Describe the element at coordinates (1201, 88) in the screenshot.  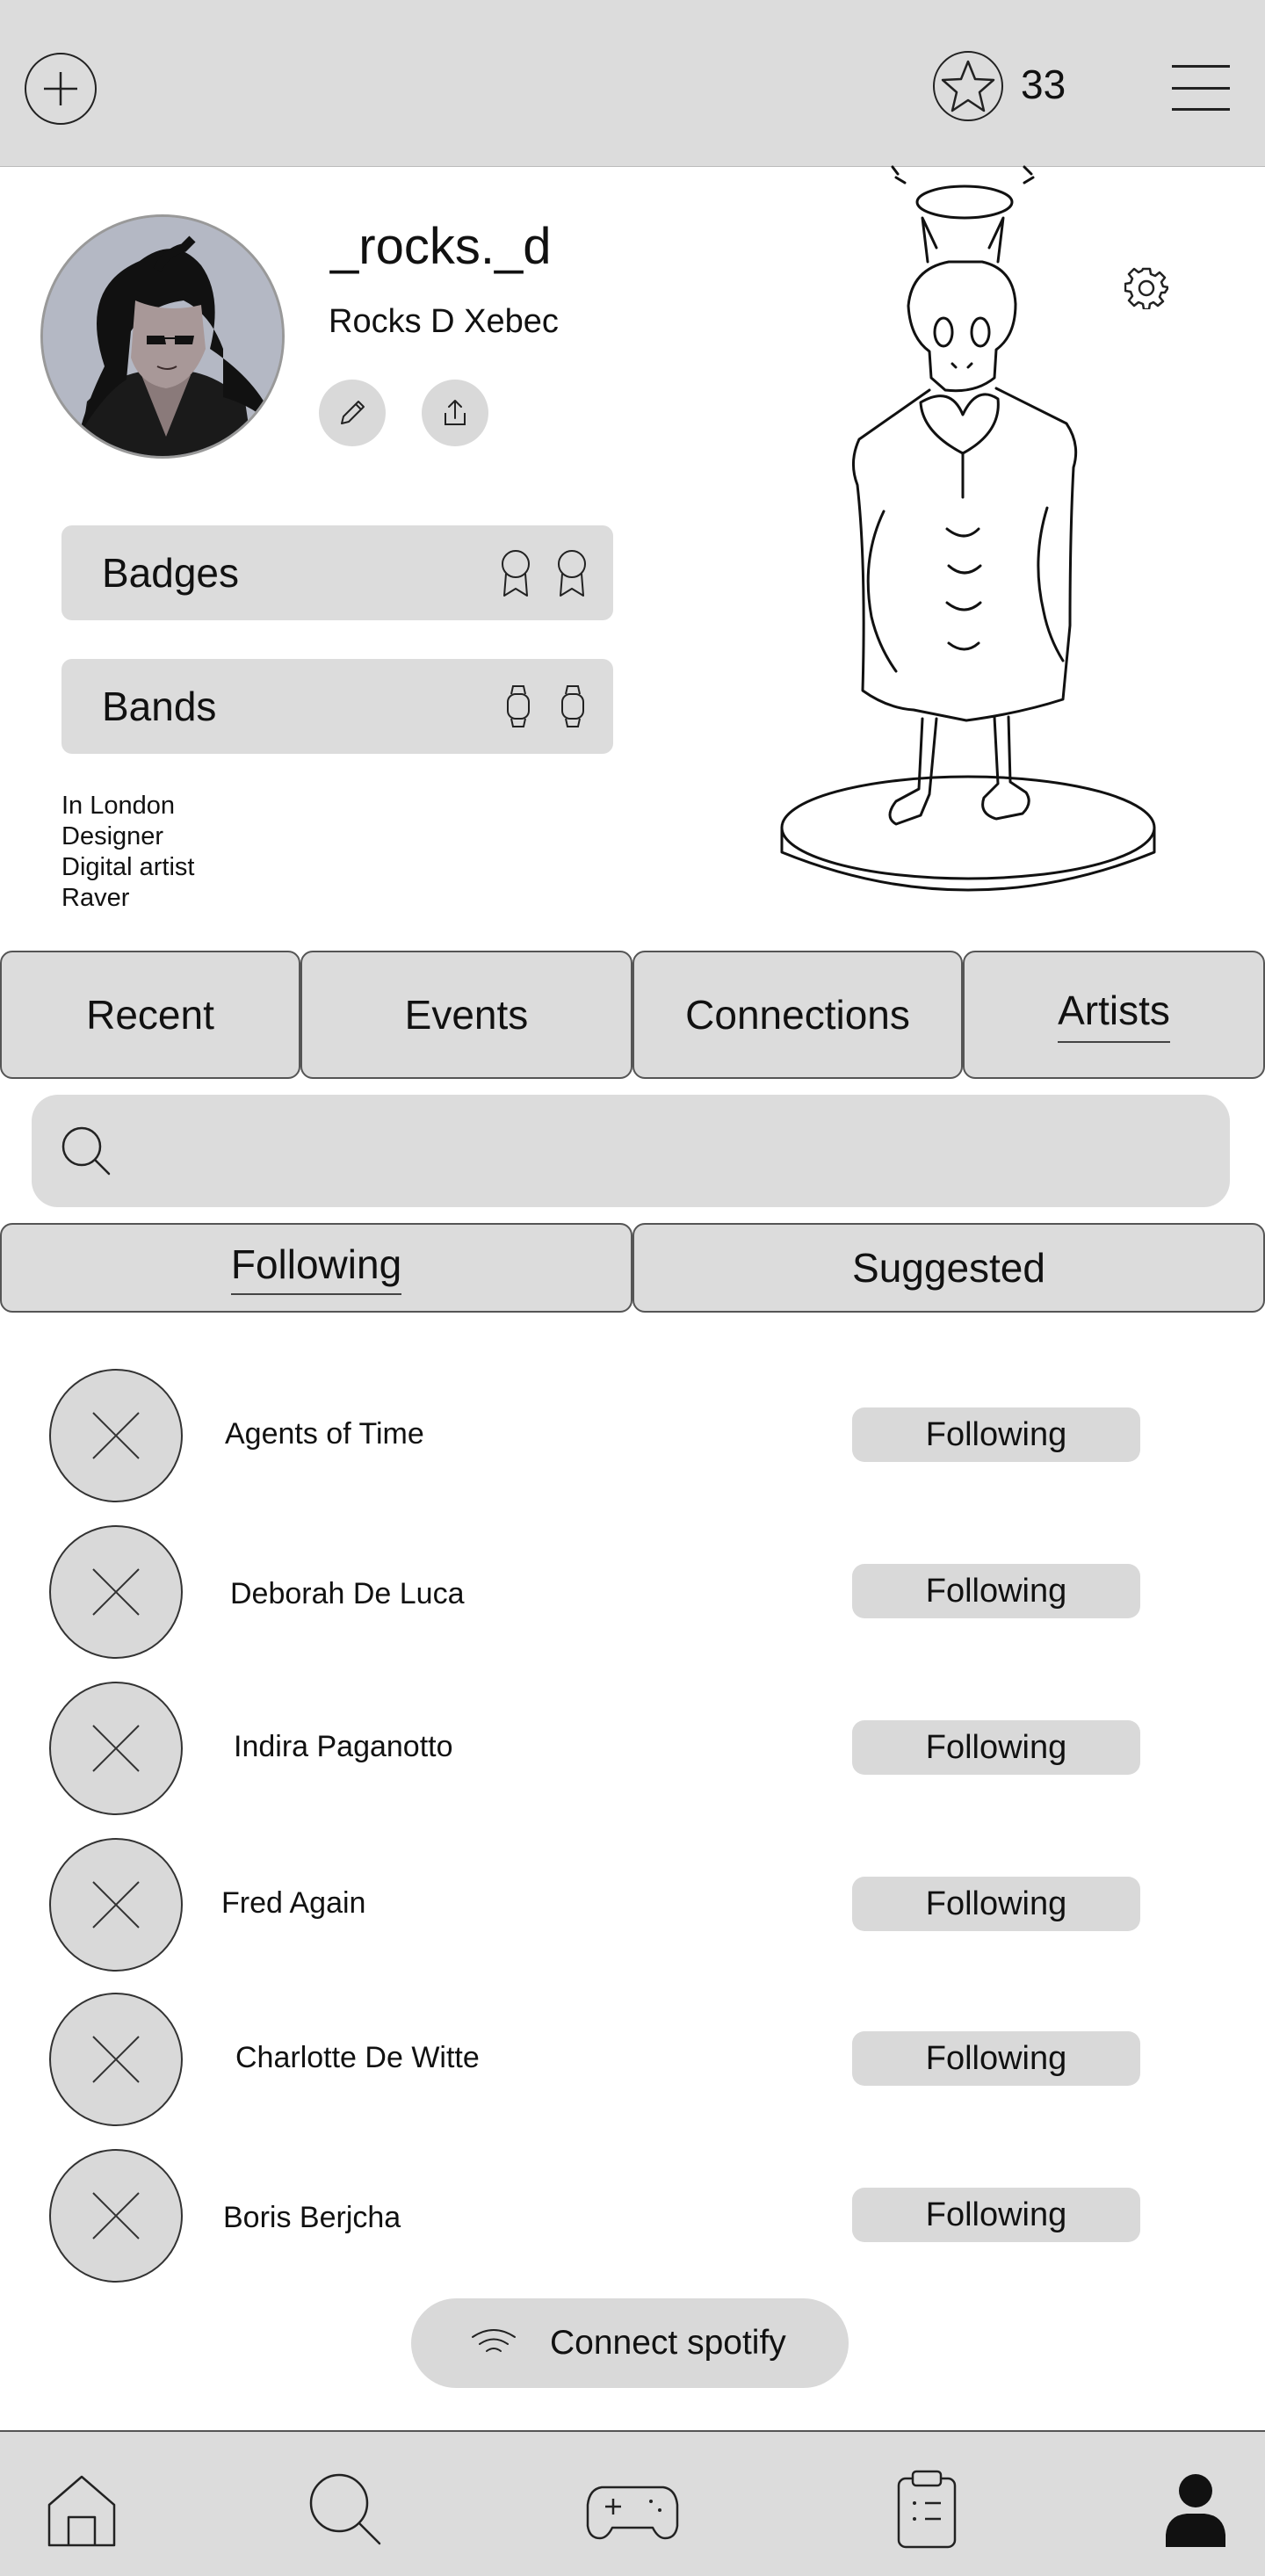
I see `hamburger-menu-icon` at that location.